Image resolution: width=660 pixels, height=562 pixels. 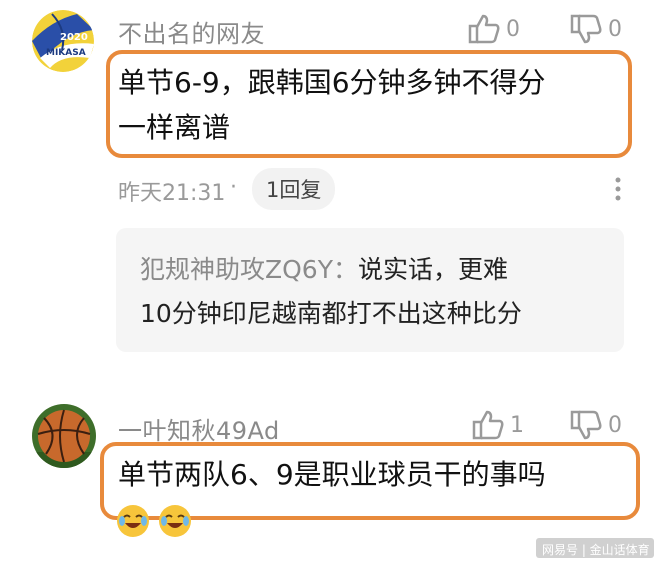 I want to click on basketball-icon, so click(x=64, y=436).